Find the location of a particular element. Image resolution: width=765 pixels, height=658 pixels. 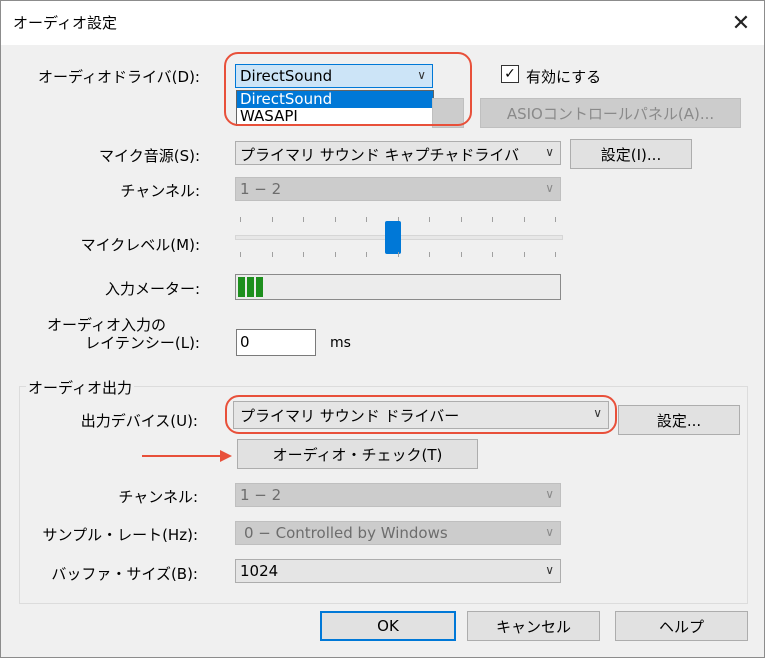

output-channel-label: チャンネル: is located at coordinates (158, 497).